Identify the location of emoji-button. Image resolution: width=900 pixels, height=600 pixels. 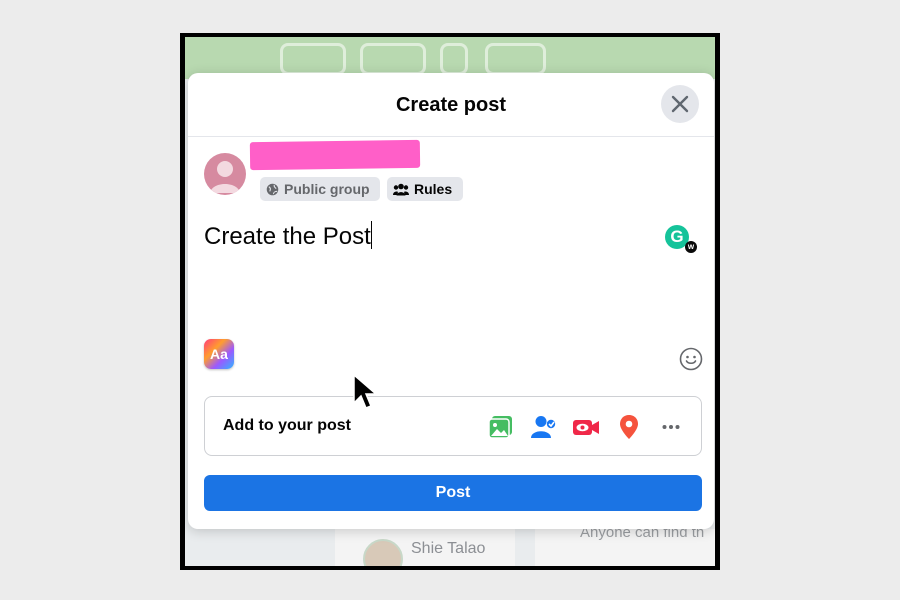
(691, 359).